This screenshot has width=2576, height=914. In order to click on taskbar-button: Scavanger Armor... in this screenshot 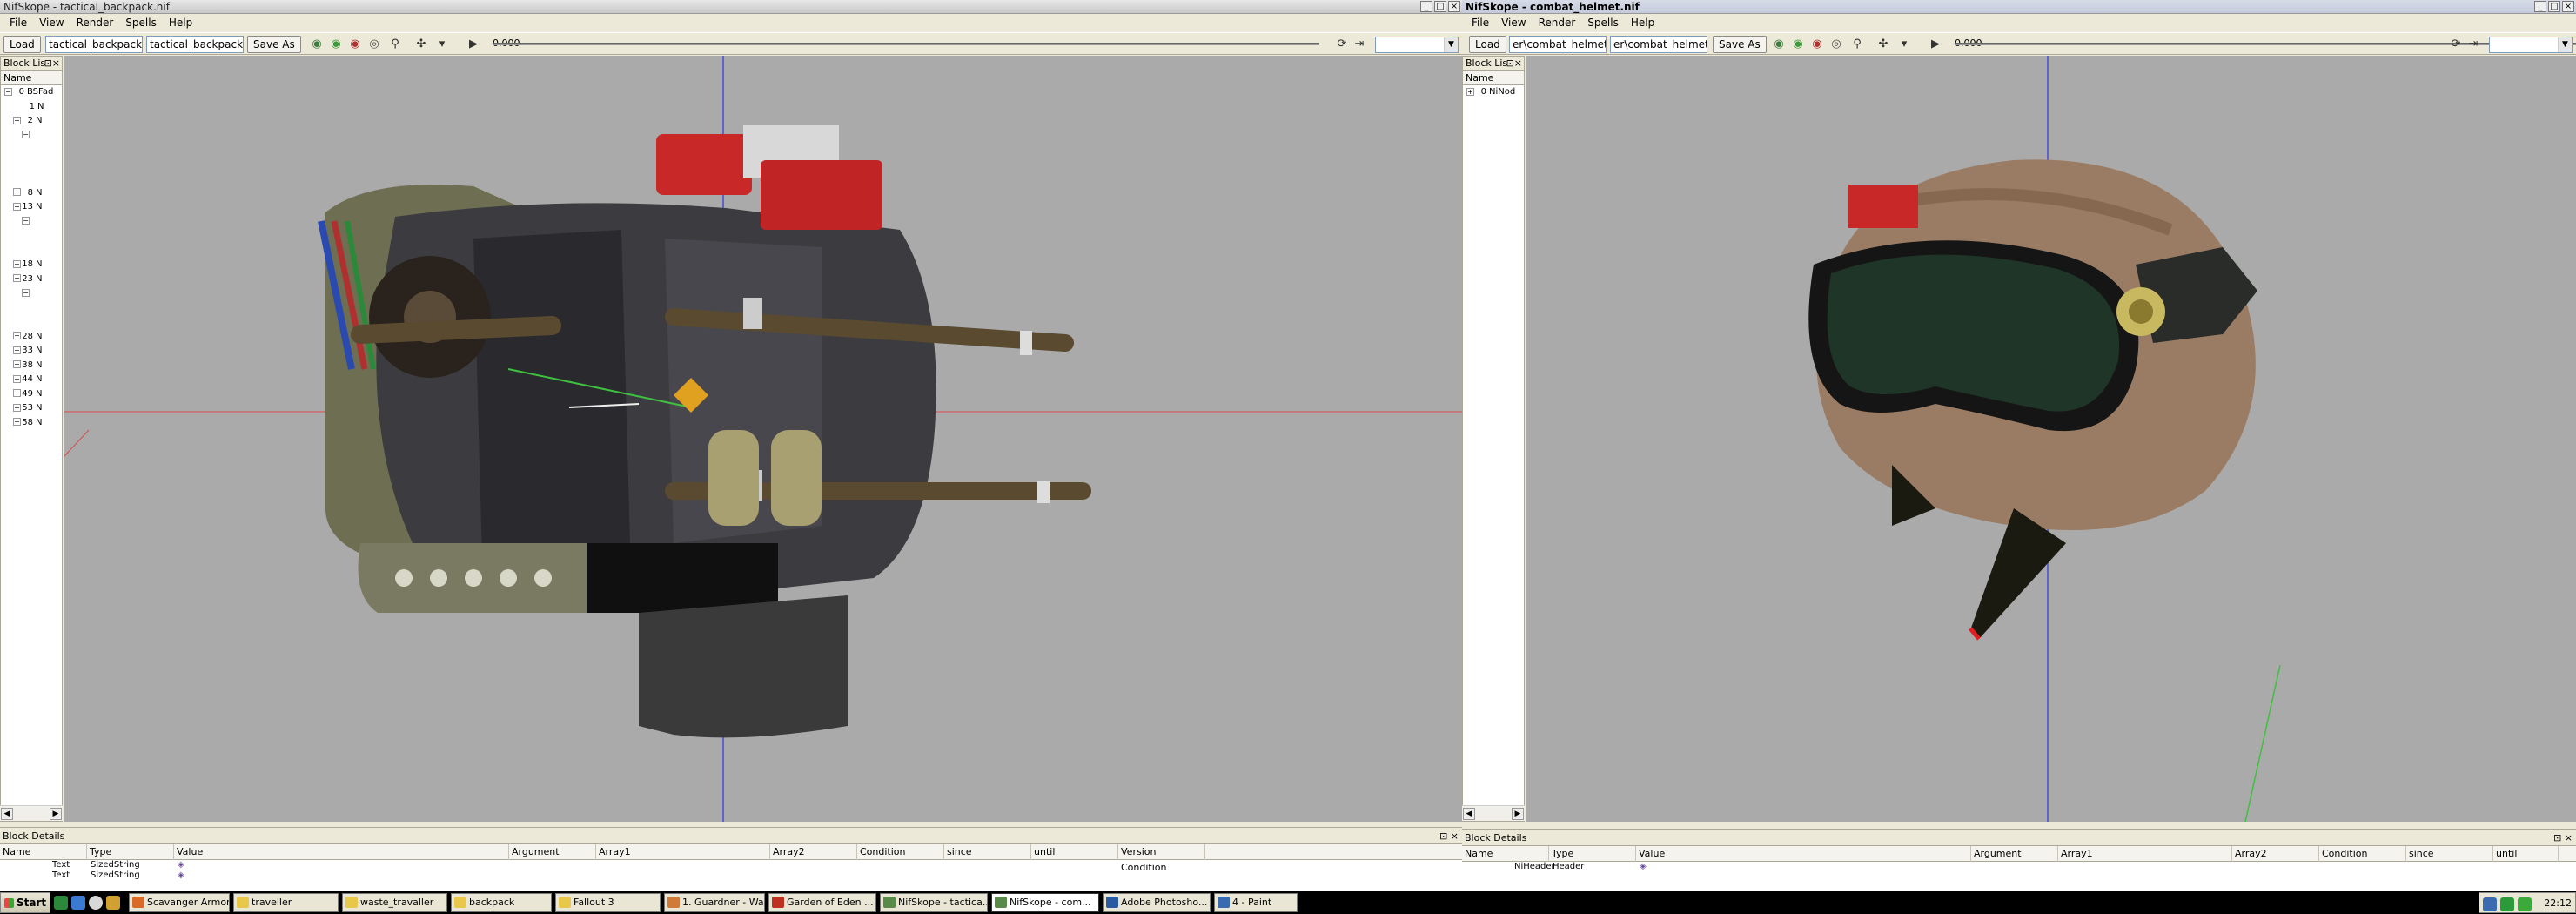, I will do `click(179, 902)`.